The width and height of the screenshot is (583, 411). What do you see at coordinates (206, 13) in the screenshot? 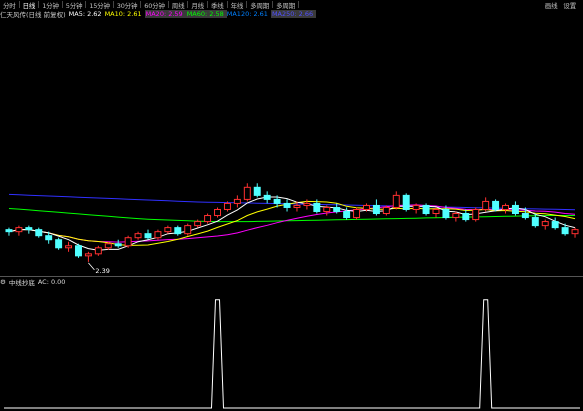
I see `ma60-value: MA60: 2.58` at bounding box center [206, 13].